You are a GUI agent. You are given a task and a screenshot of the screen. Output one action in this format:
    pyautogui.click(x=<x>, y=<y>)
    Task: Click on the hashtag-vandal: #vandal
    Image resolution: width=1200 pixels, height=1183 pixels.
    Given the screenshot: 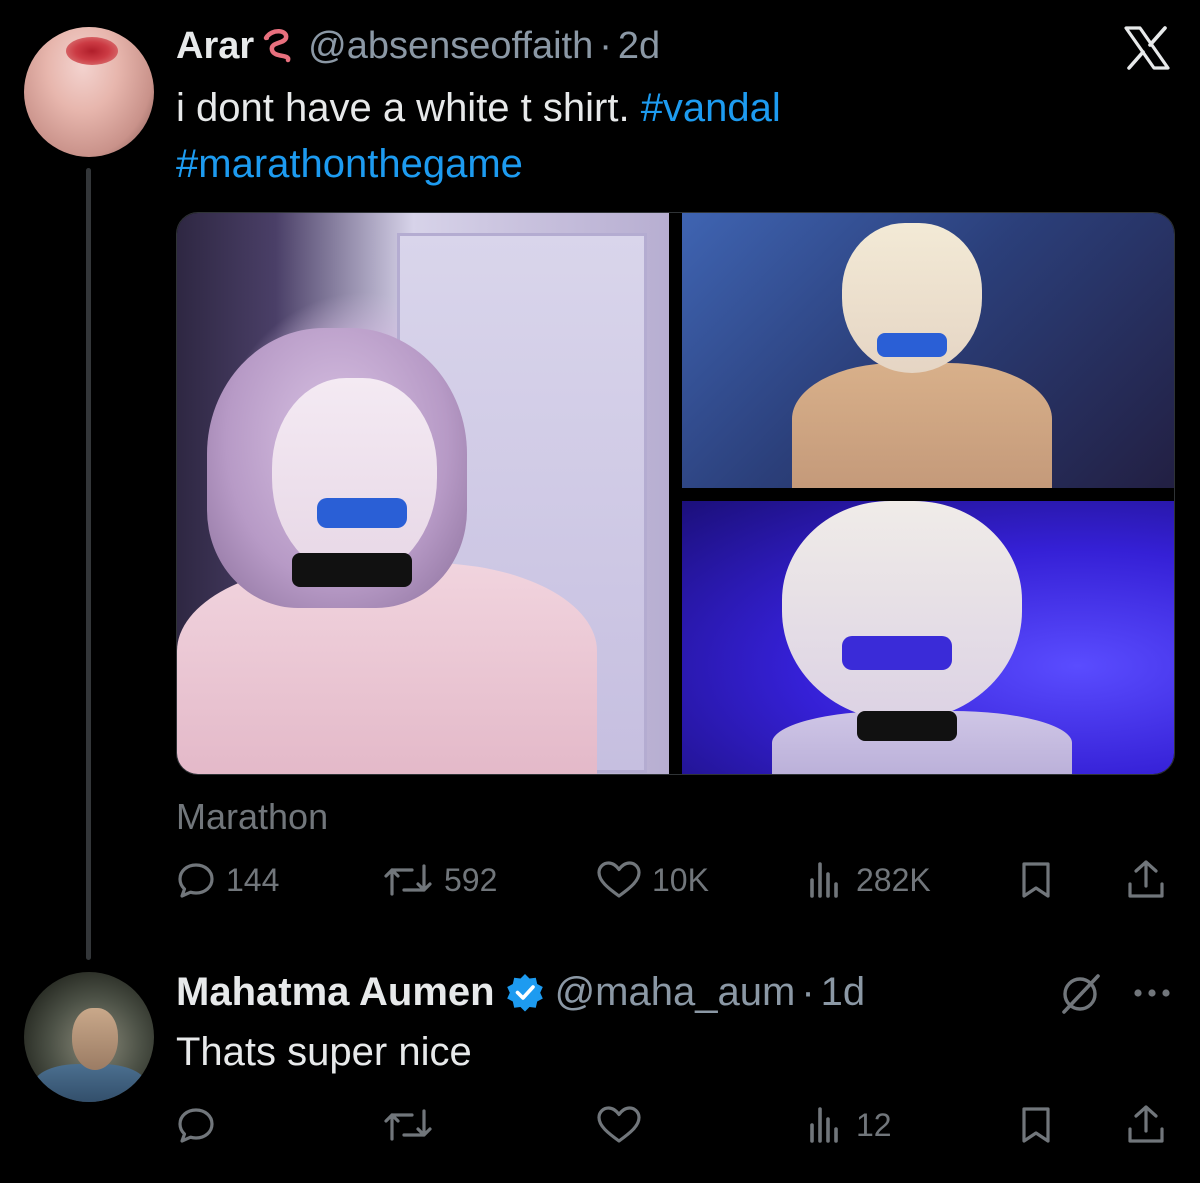 What is the action you would take?
    pyautogui.click(x=711, y=108)
    